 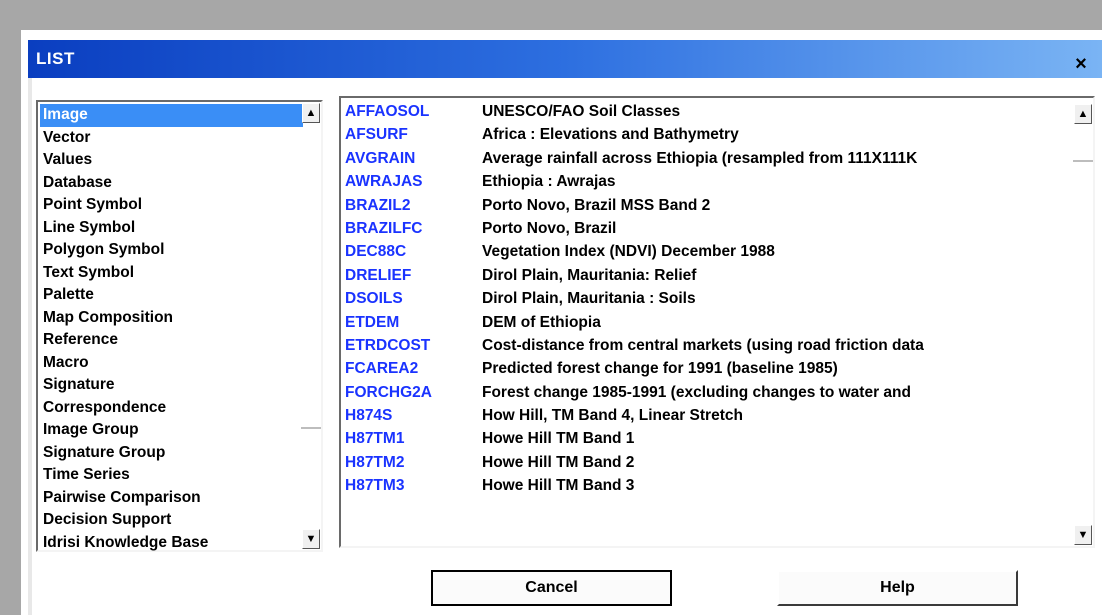 I want to click on file-name: BRAZIL2, so click(x=378, y=205).